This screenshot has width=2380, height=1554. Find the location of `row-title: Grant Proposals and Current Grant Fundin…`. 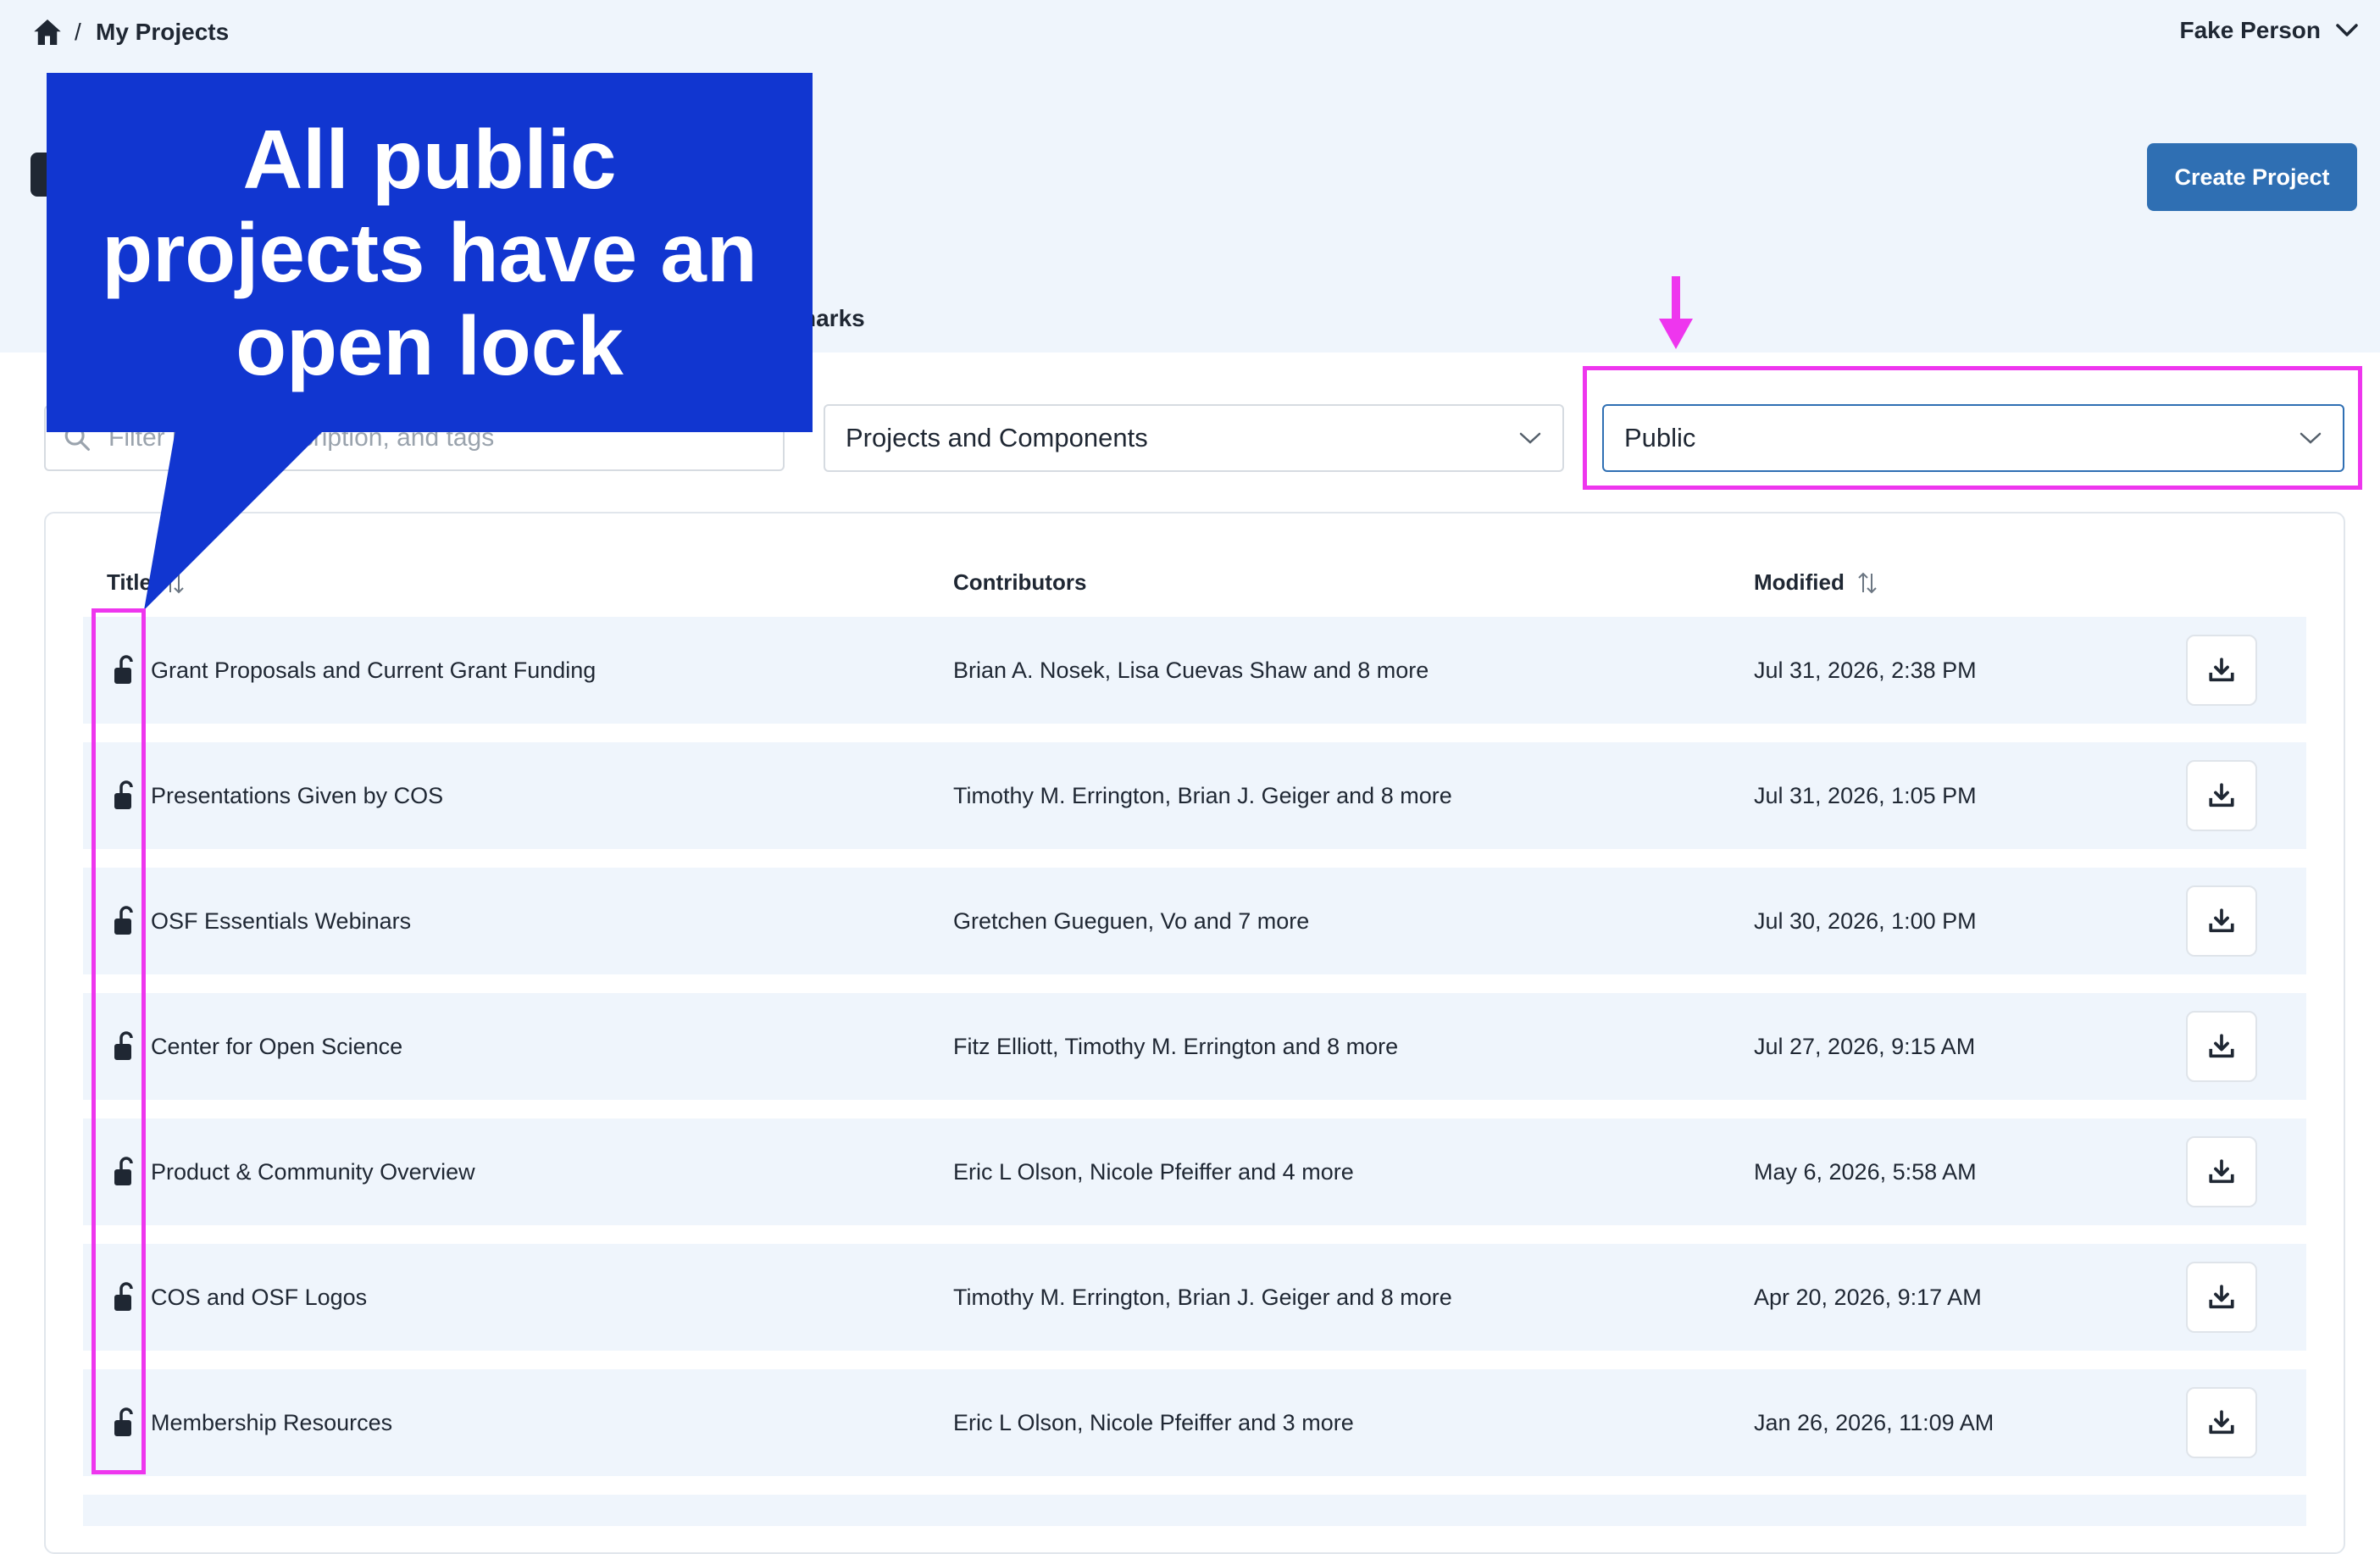

row-title: Grant Proposals and Current Grant Fundin… is located at coordinates (373, 670).